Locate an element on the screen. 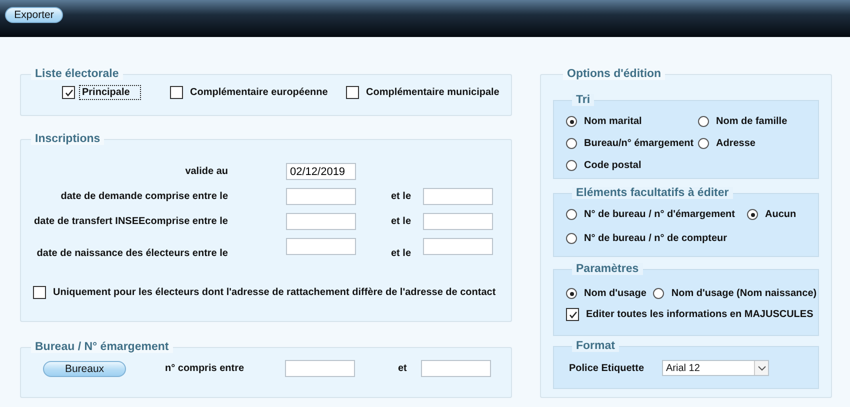  group-title: Bureau / N° émargement is located at coordinates (102, 347).